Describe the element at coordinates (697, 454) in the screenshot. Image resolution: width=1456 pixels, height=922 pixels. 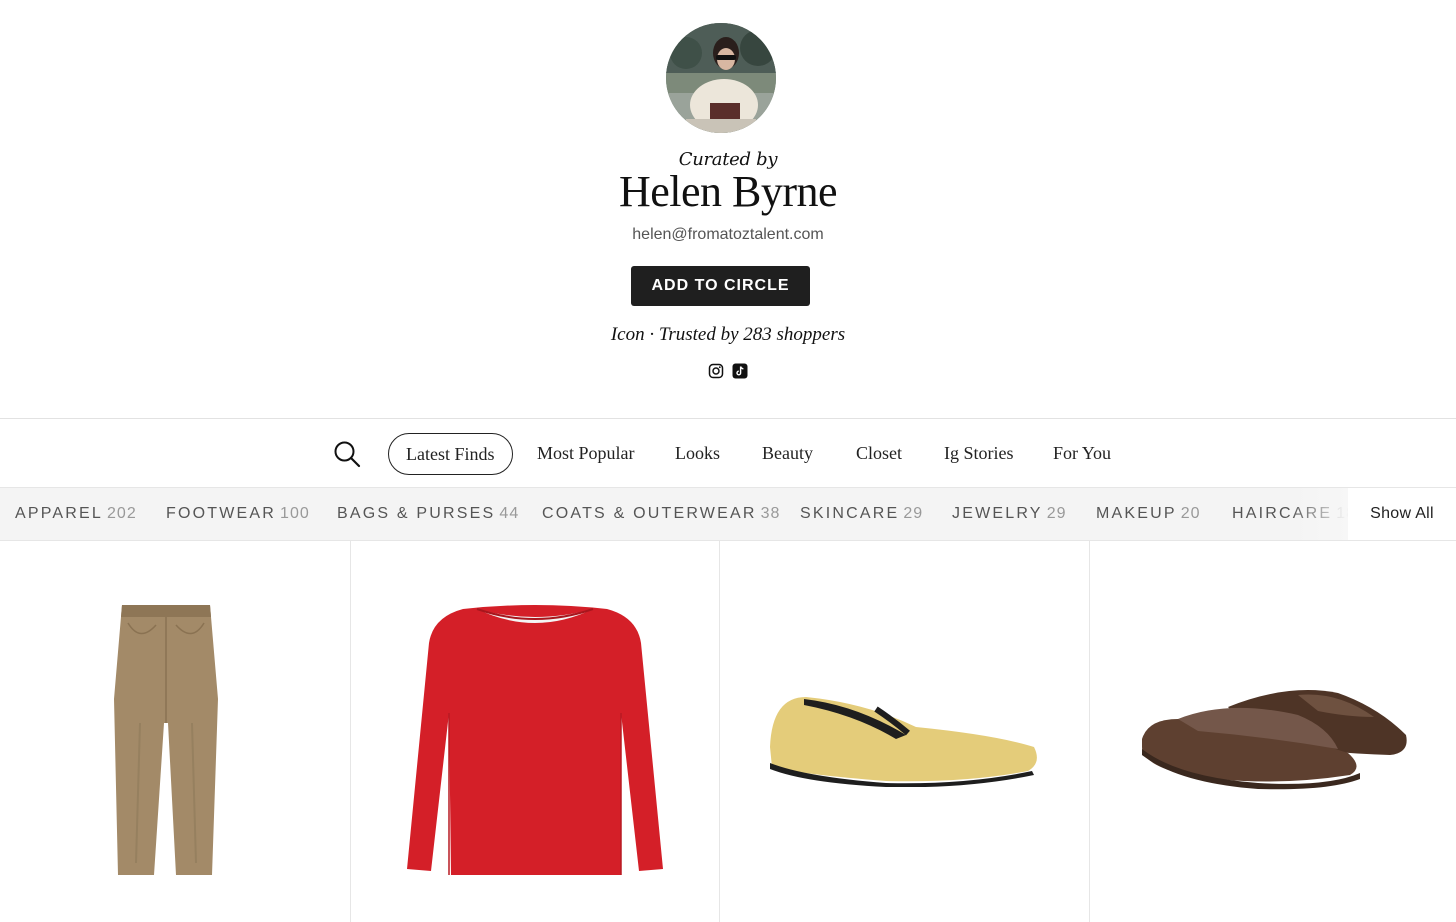
I see `tab-looks: Looks` at that location.